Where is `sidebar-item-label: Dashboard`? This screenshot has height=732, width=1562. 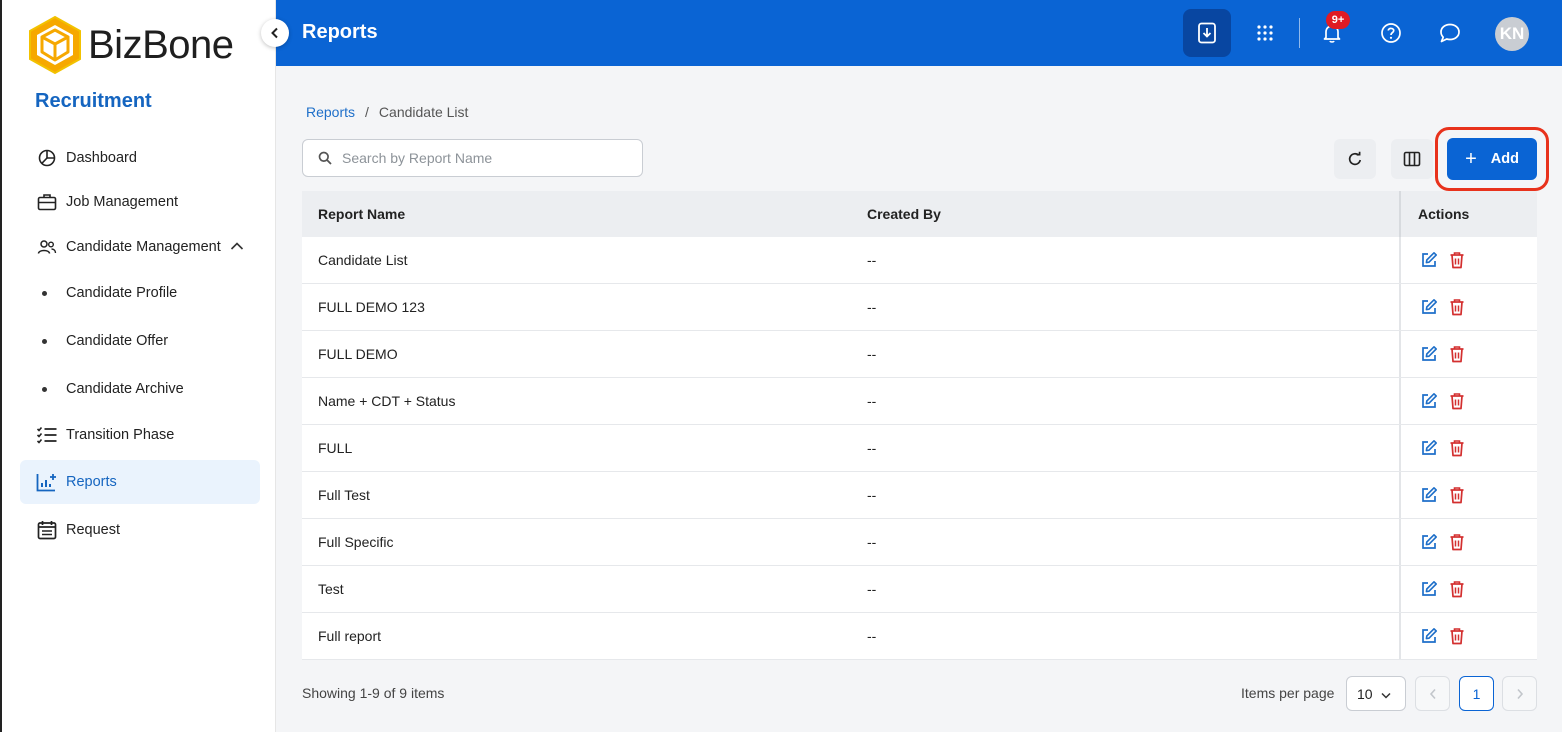 sidebar-item-label: Dashboard is located at coordinates (101, 158).